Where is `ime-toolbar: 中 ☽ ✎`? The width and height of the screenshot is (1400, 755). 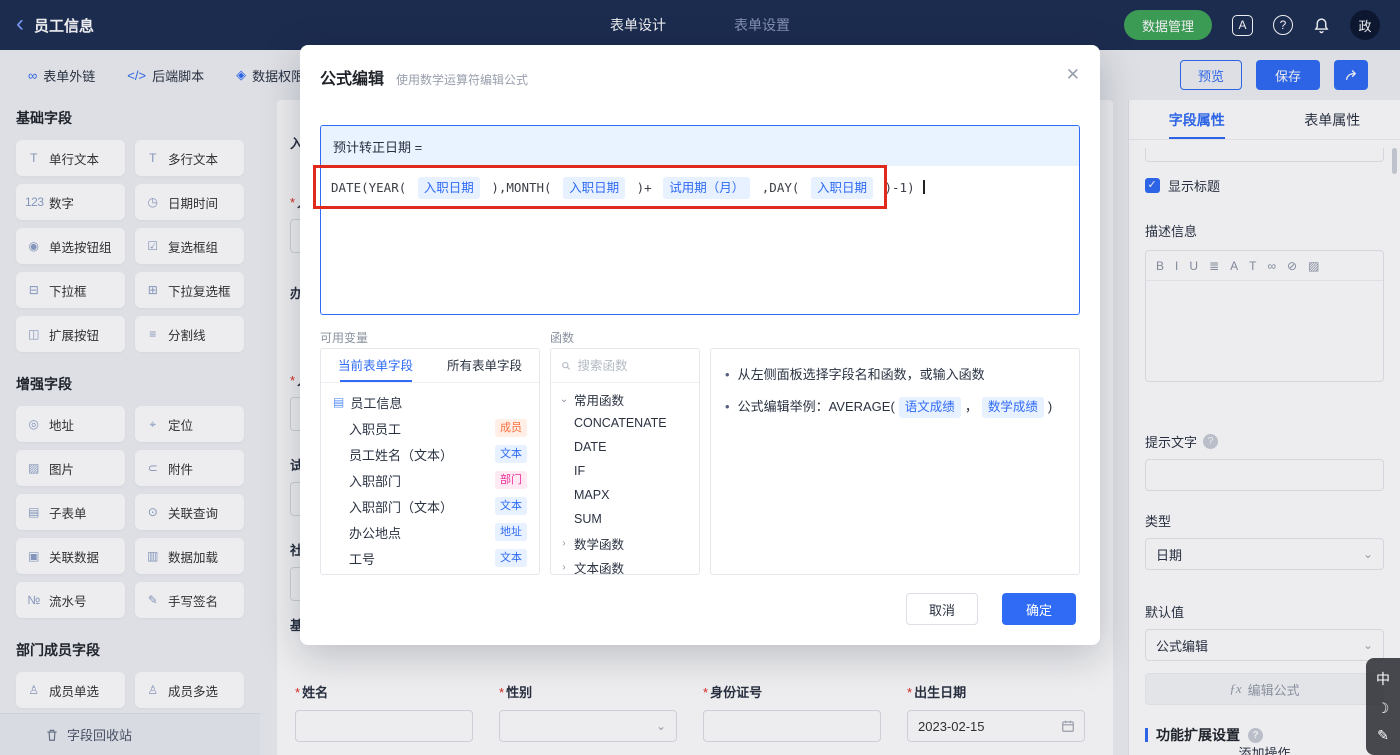
ime-toolbar: 中 ☽ ✎ is located at coordinates (1383, 706).